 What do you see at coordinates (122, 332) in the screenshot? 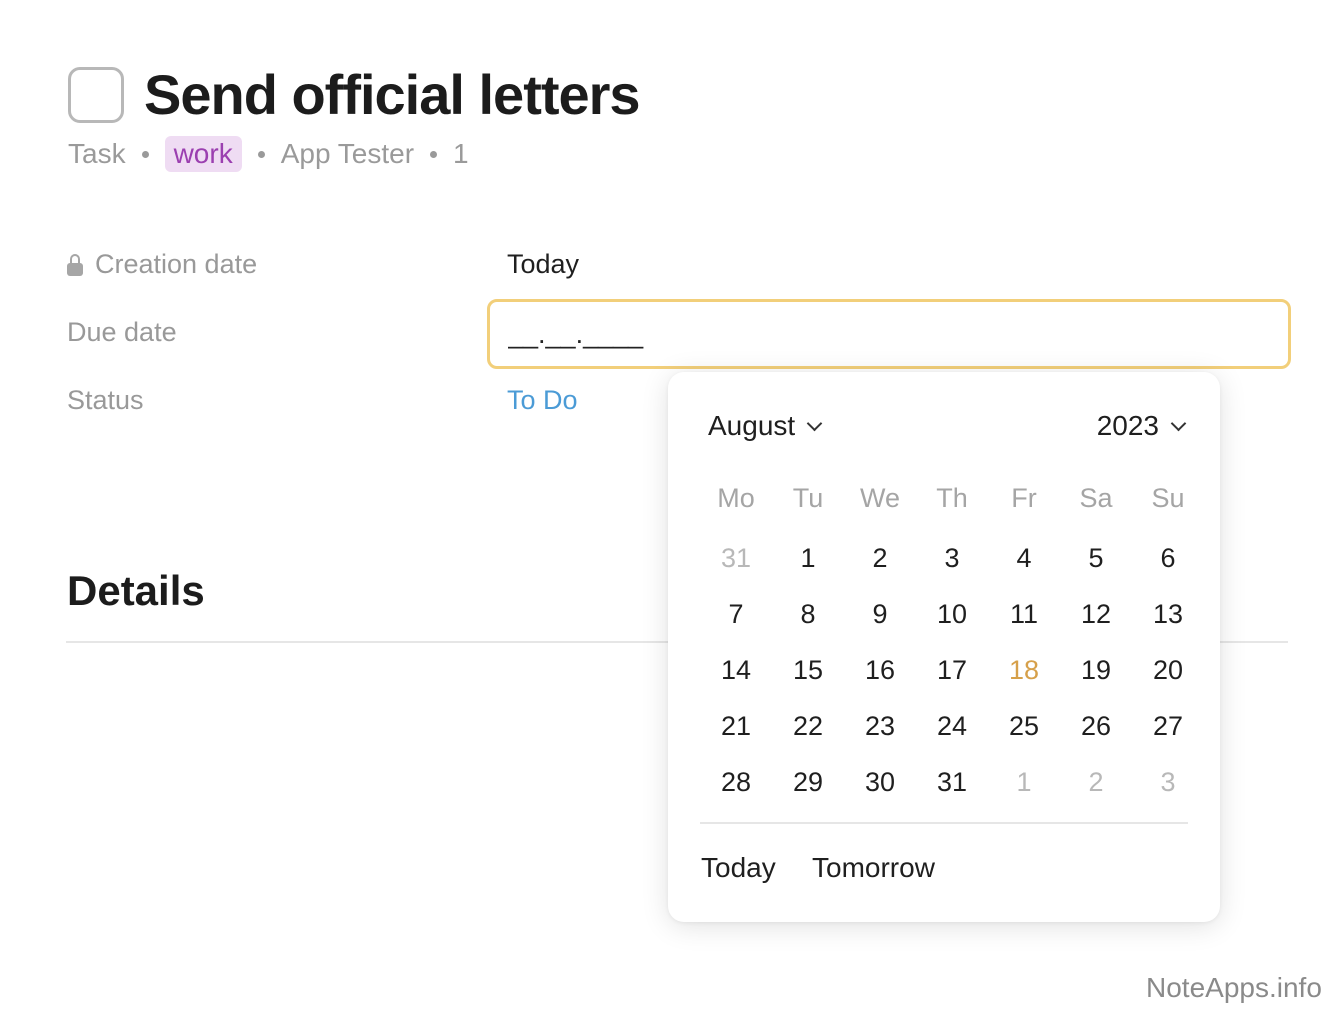
I see `due-date-label: Due date` at bounding box center [122, 332].